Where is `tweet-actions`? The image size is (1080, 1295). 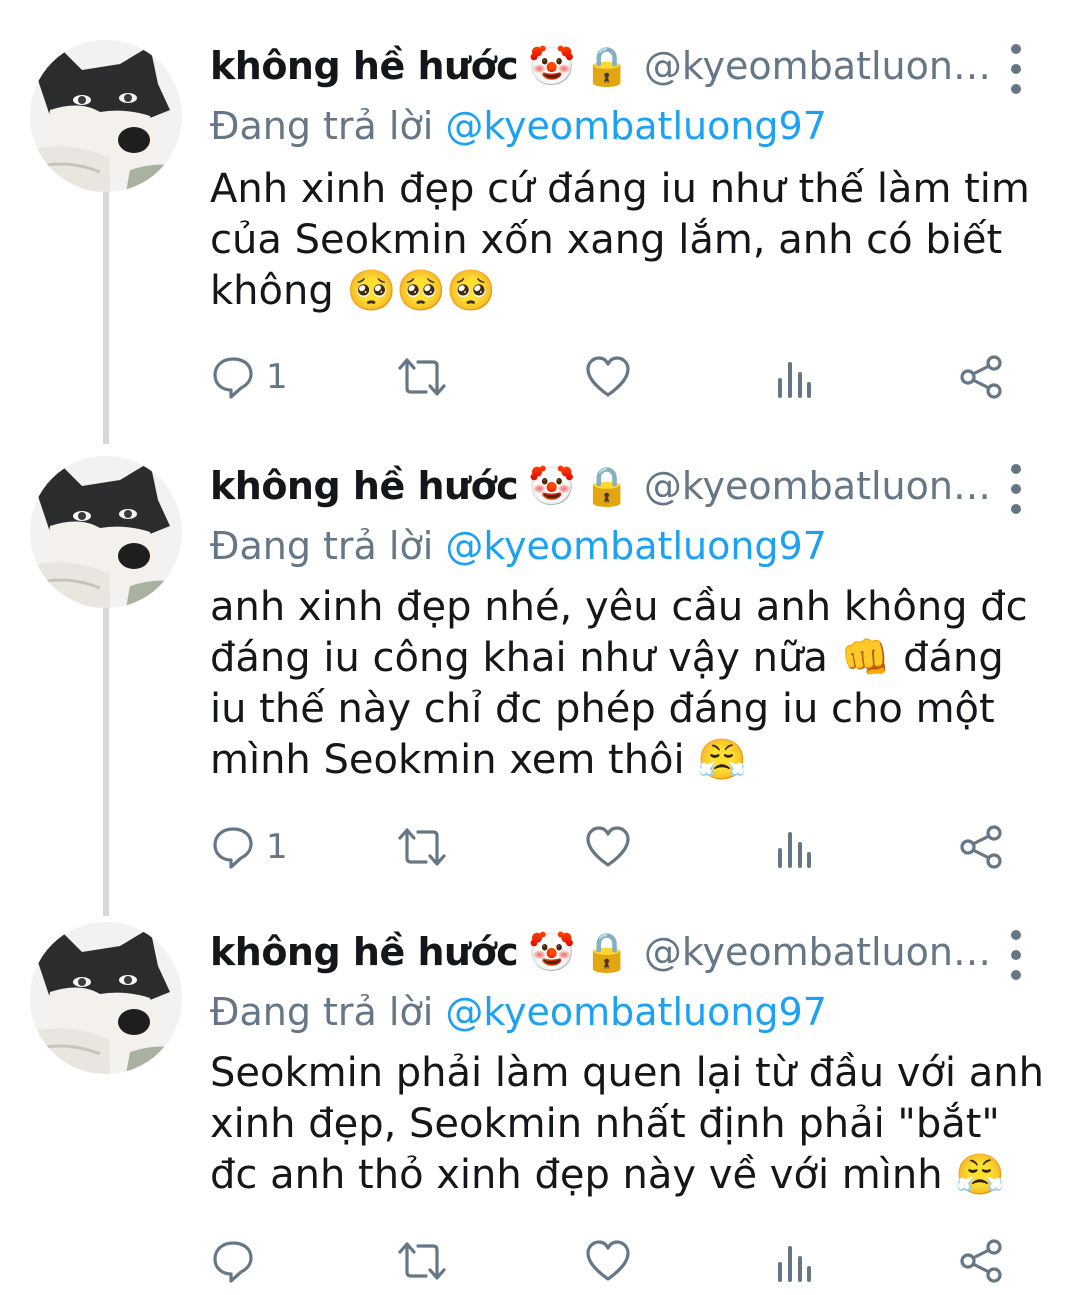 tweet-actions is located at coordinates (630, 1261).